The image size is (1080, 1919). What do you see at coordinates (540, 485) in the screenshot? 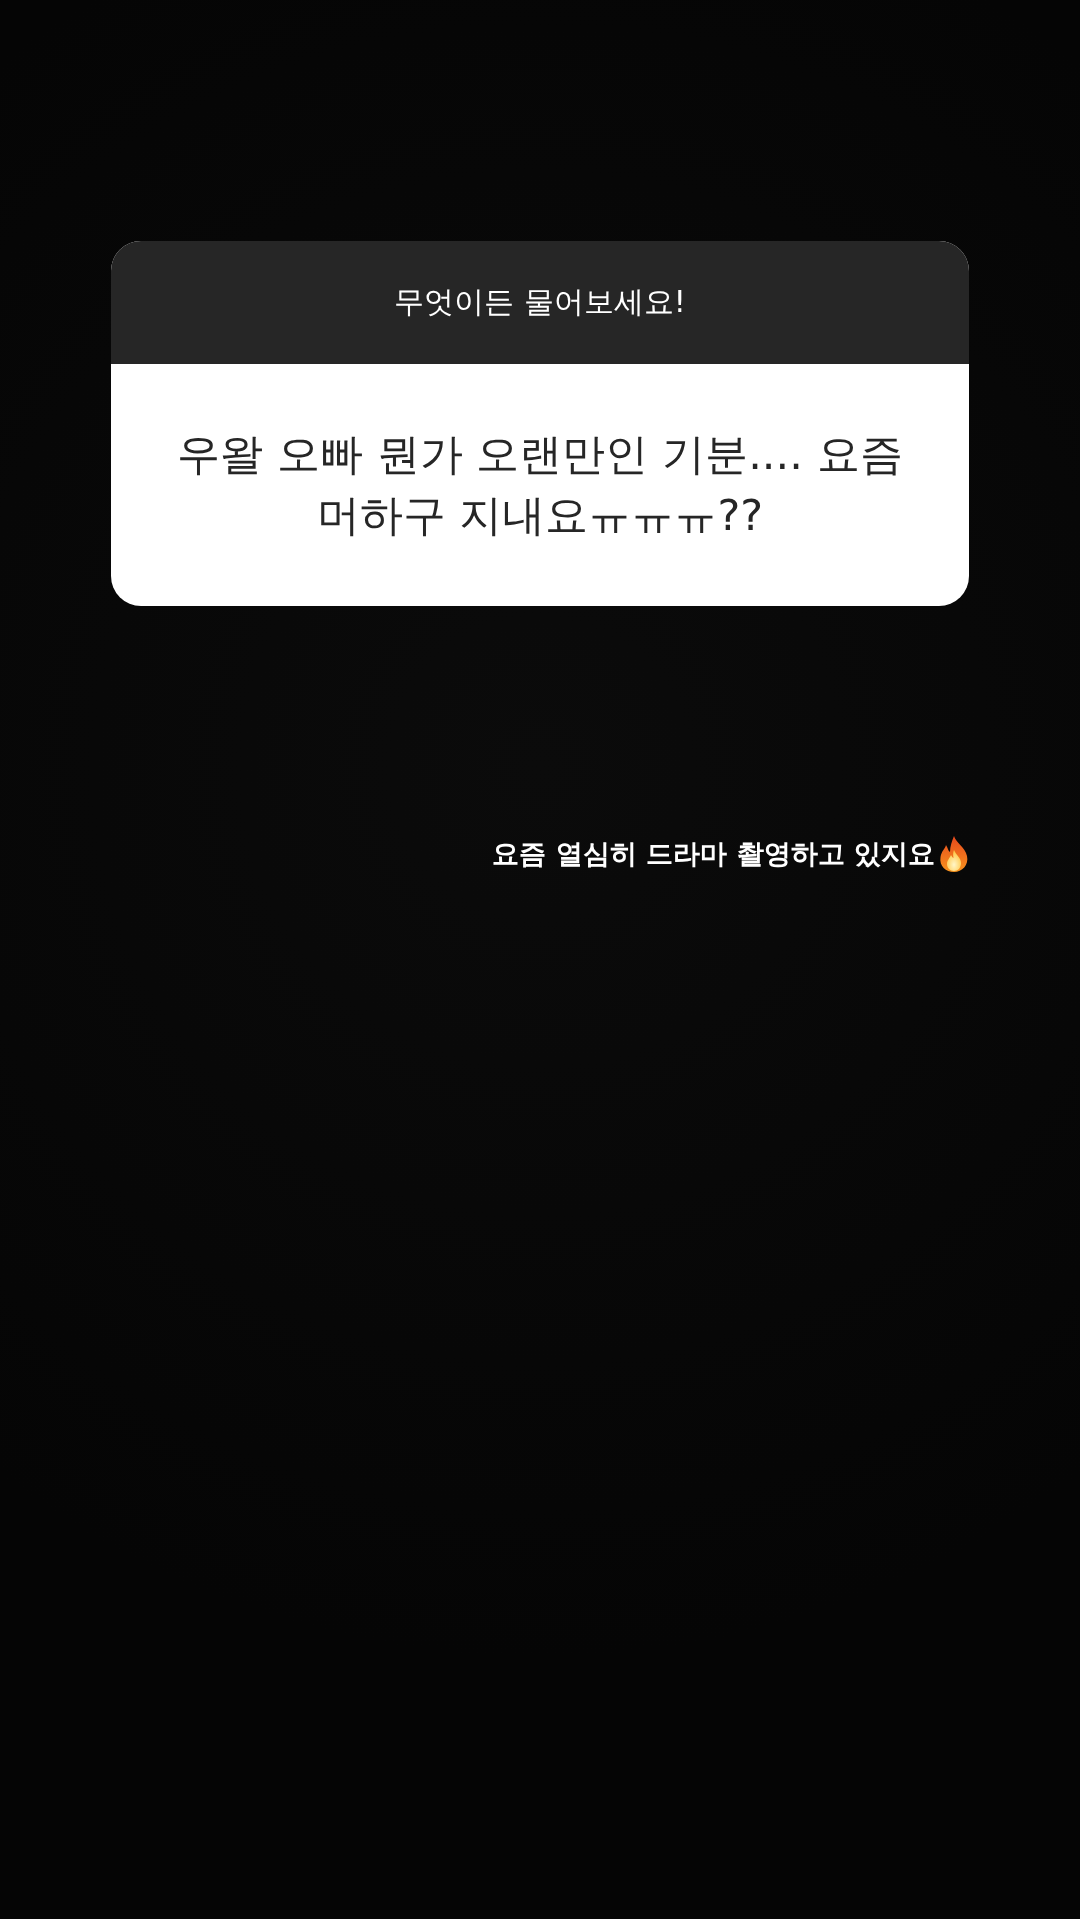
I see `question-text: 우왈 오빠 뭔가 오랜만인 기분.... 요즘 머하구 지내요ㅠㅠㅠ??` at bounding box center [540, 485].